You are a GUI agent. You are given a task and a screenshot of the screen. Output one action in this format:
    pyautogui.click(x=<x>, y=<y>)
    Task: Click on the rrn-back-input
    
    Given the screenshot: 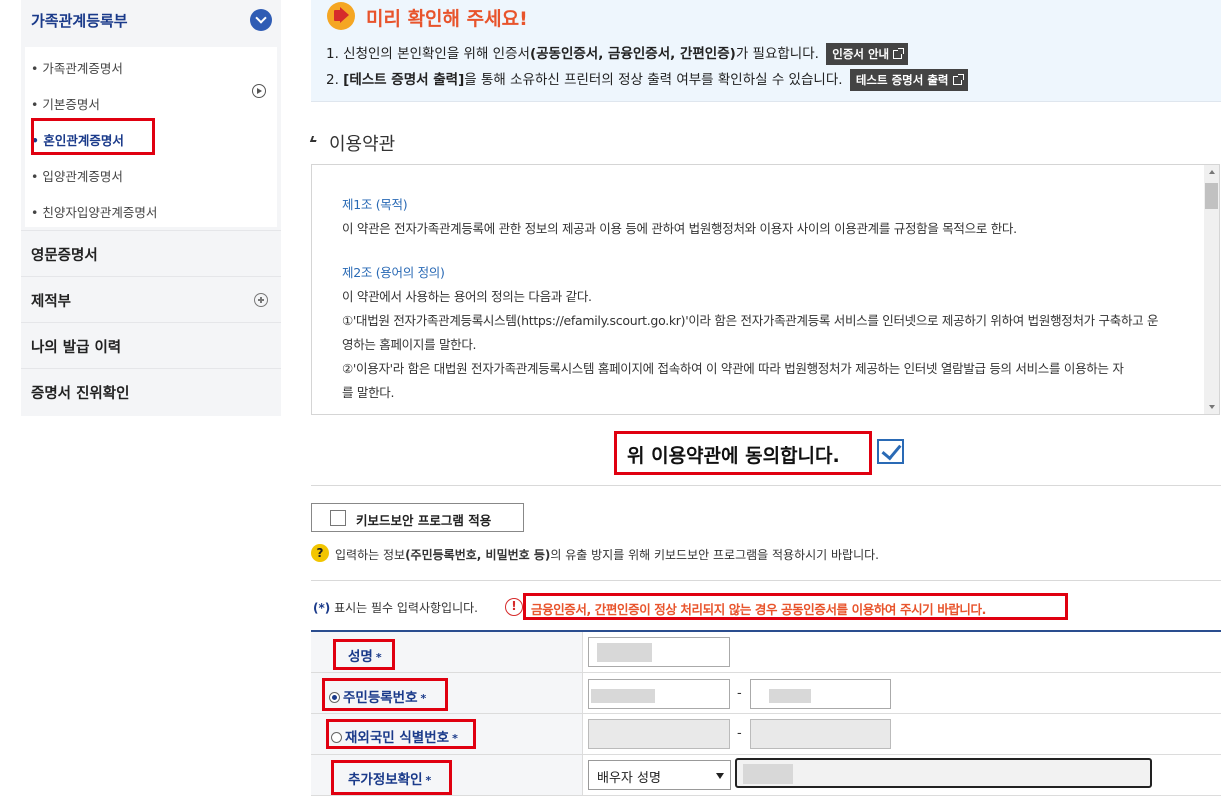 What is the action you would take?
    pyautogui.click(x=820, y=694)
    